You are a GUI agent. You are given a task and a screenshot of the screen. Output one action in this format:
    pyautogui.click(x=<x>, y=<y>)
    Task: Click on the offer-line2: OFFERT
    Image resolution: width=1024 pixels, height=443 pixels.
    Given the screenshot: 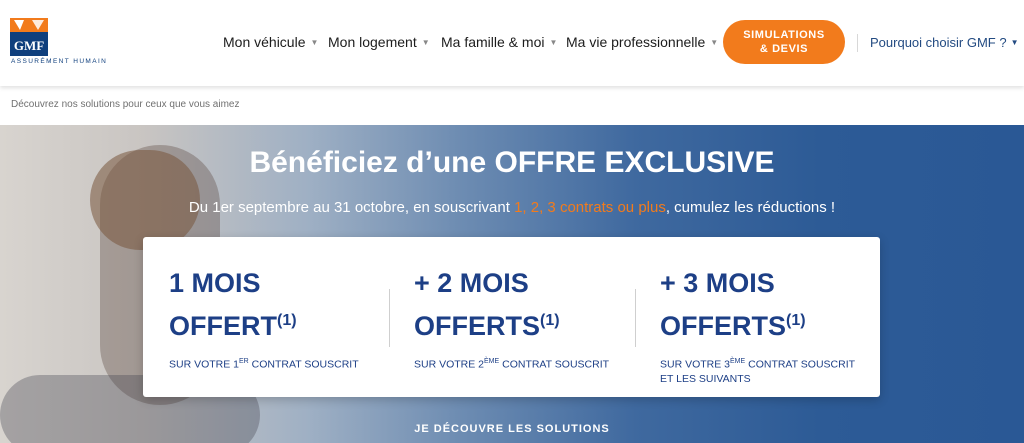 What is the action you would take?
    pyautogui.click(x=223, y=326)
    